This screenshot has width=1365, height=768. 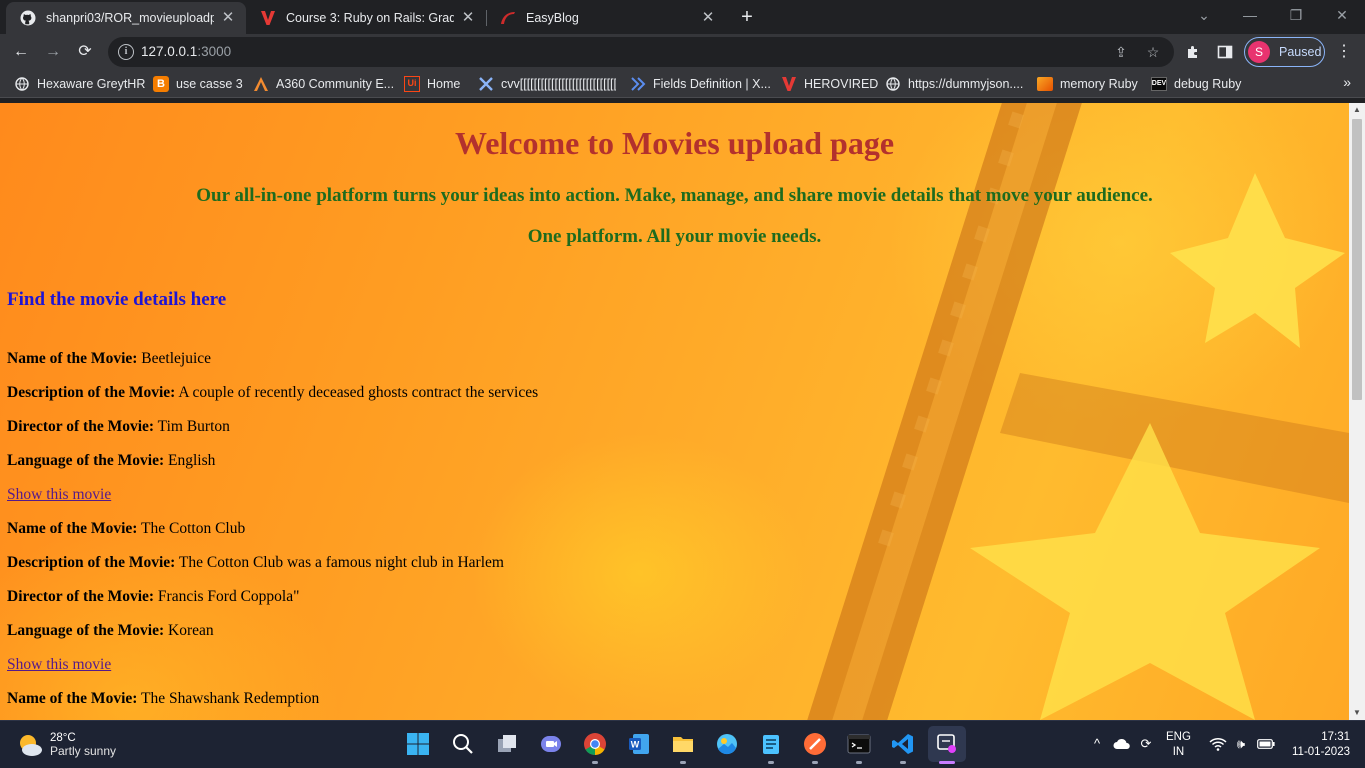 What do you see at coordinates (53, 52) in the screenshot?
I see `forward-button: →` at bounding box center [53, 52].